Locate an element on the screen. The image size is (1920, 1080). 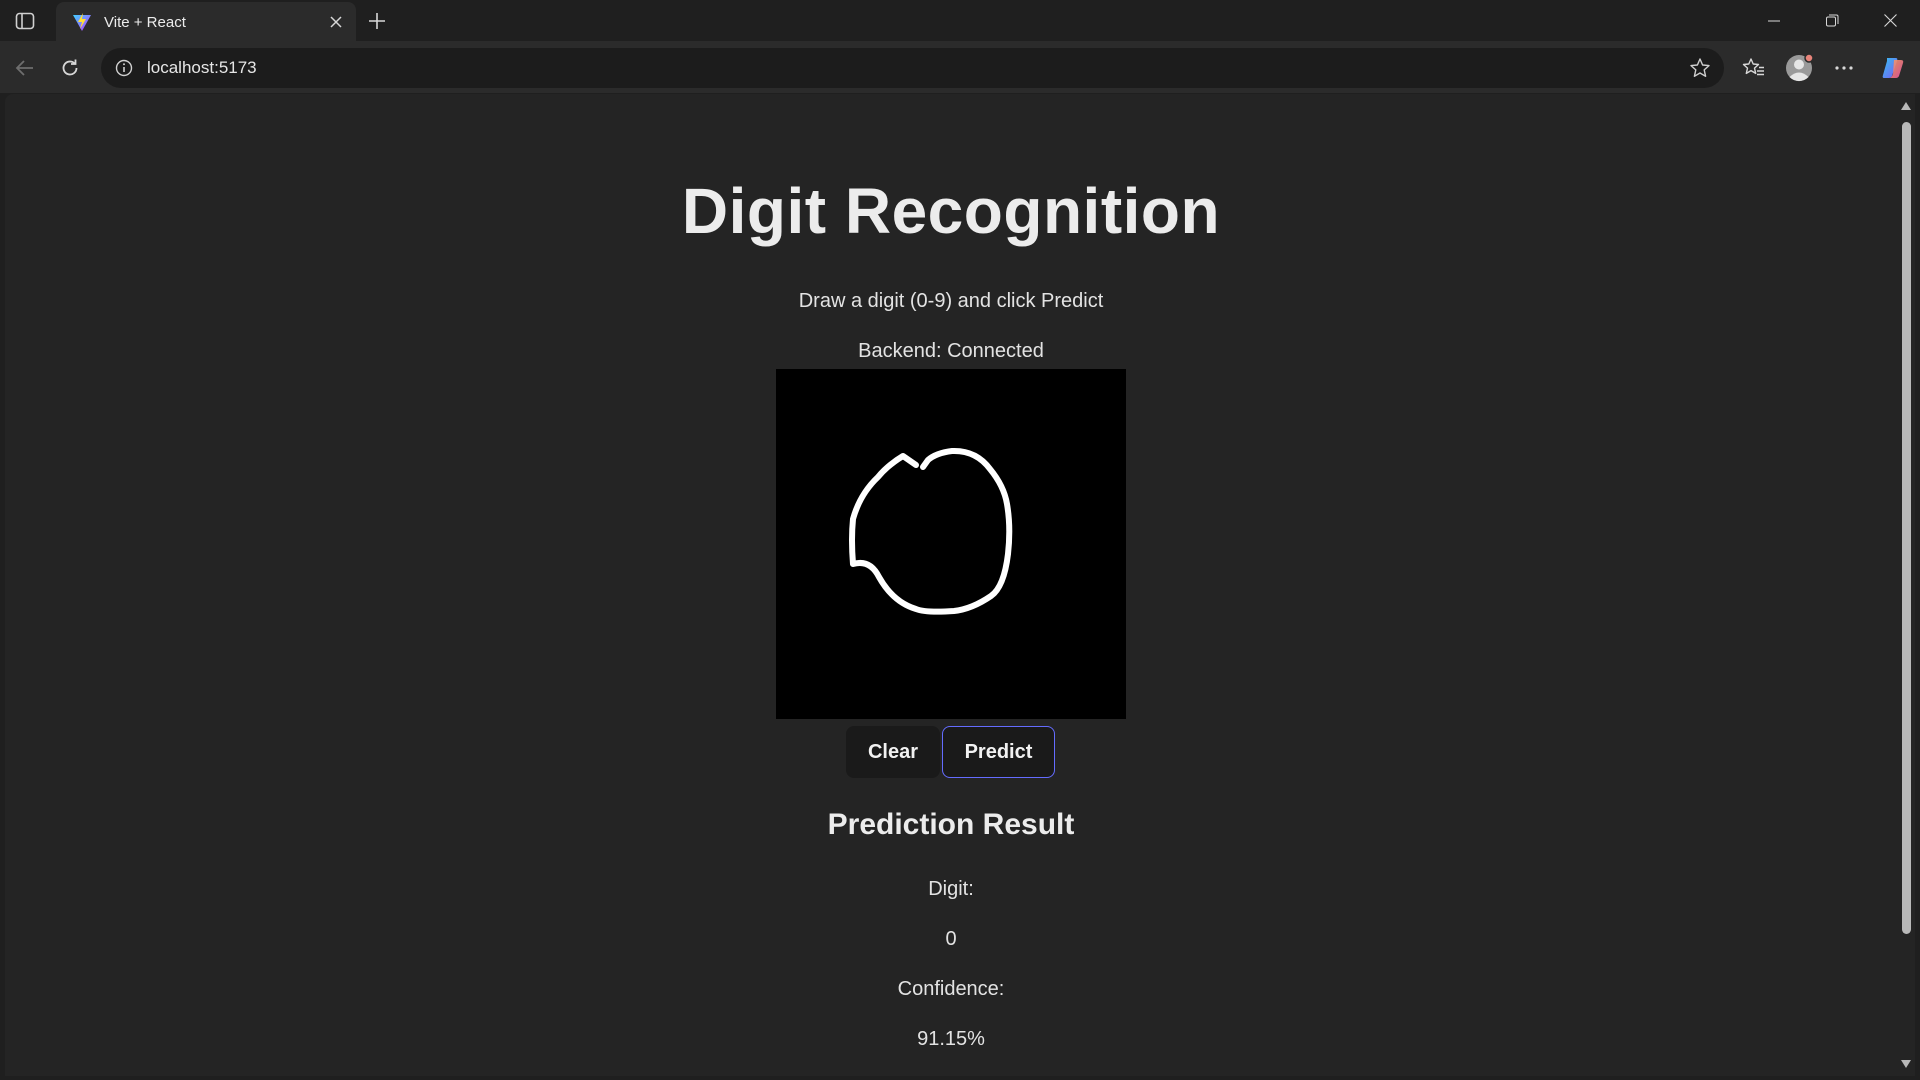
close-tab-button is located at coordinates (336, 22).